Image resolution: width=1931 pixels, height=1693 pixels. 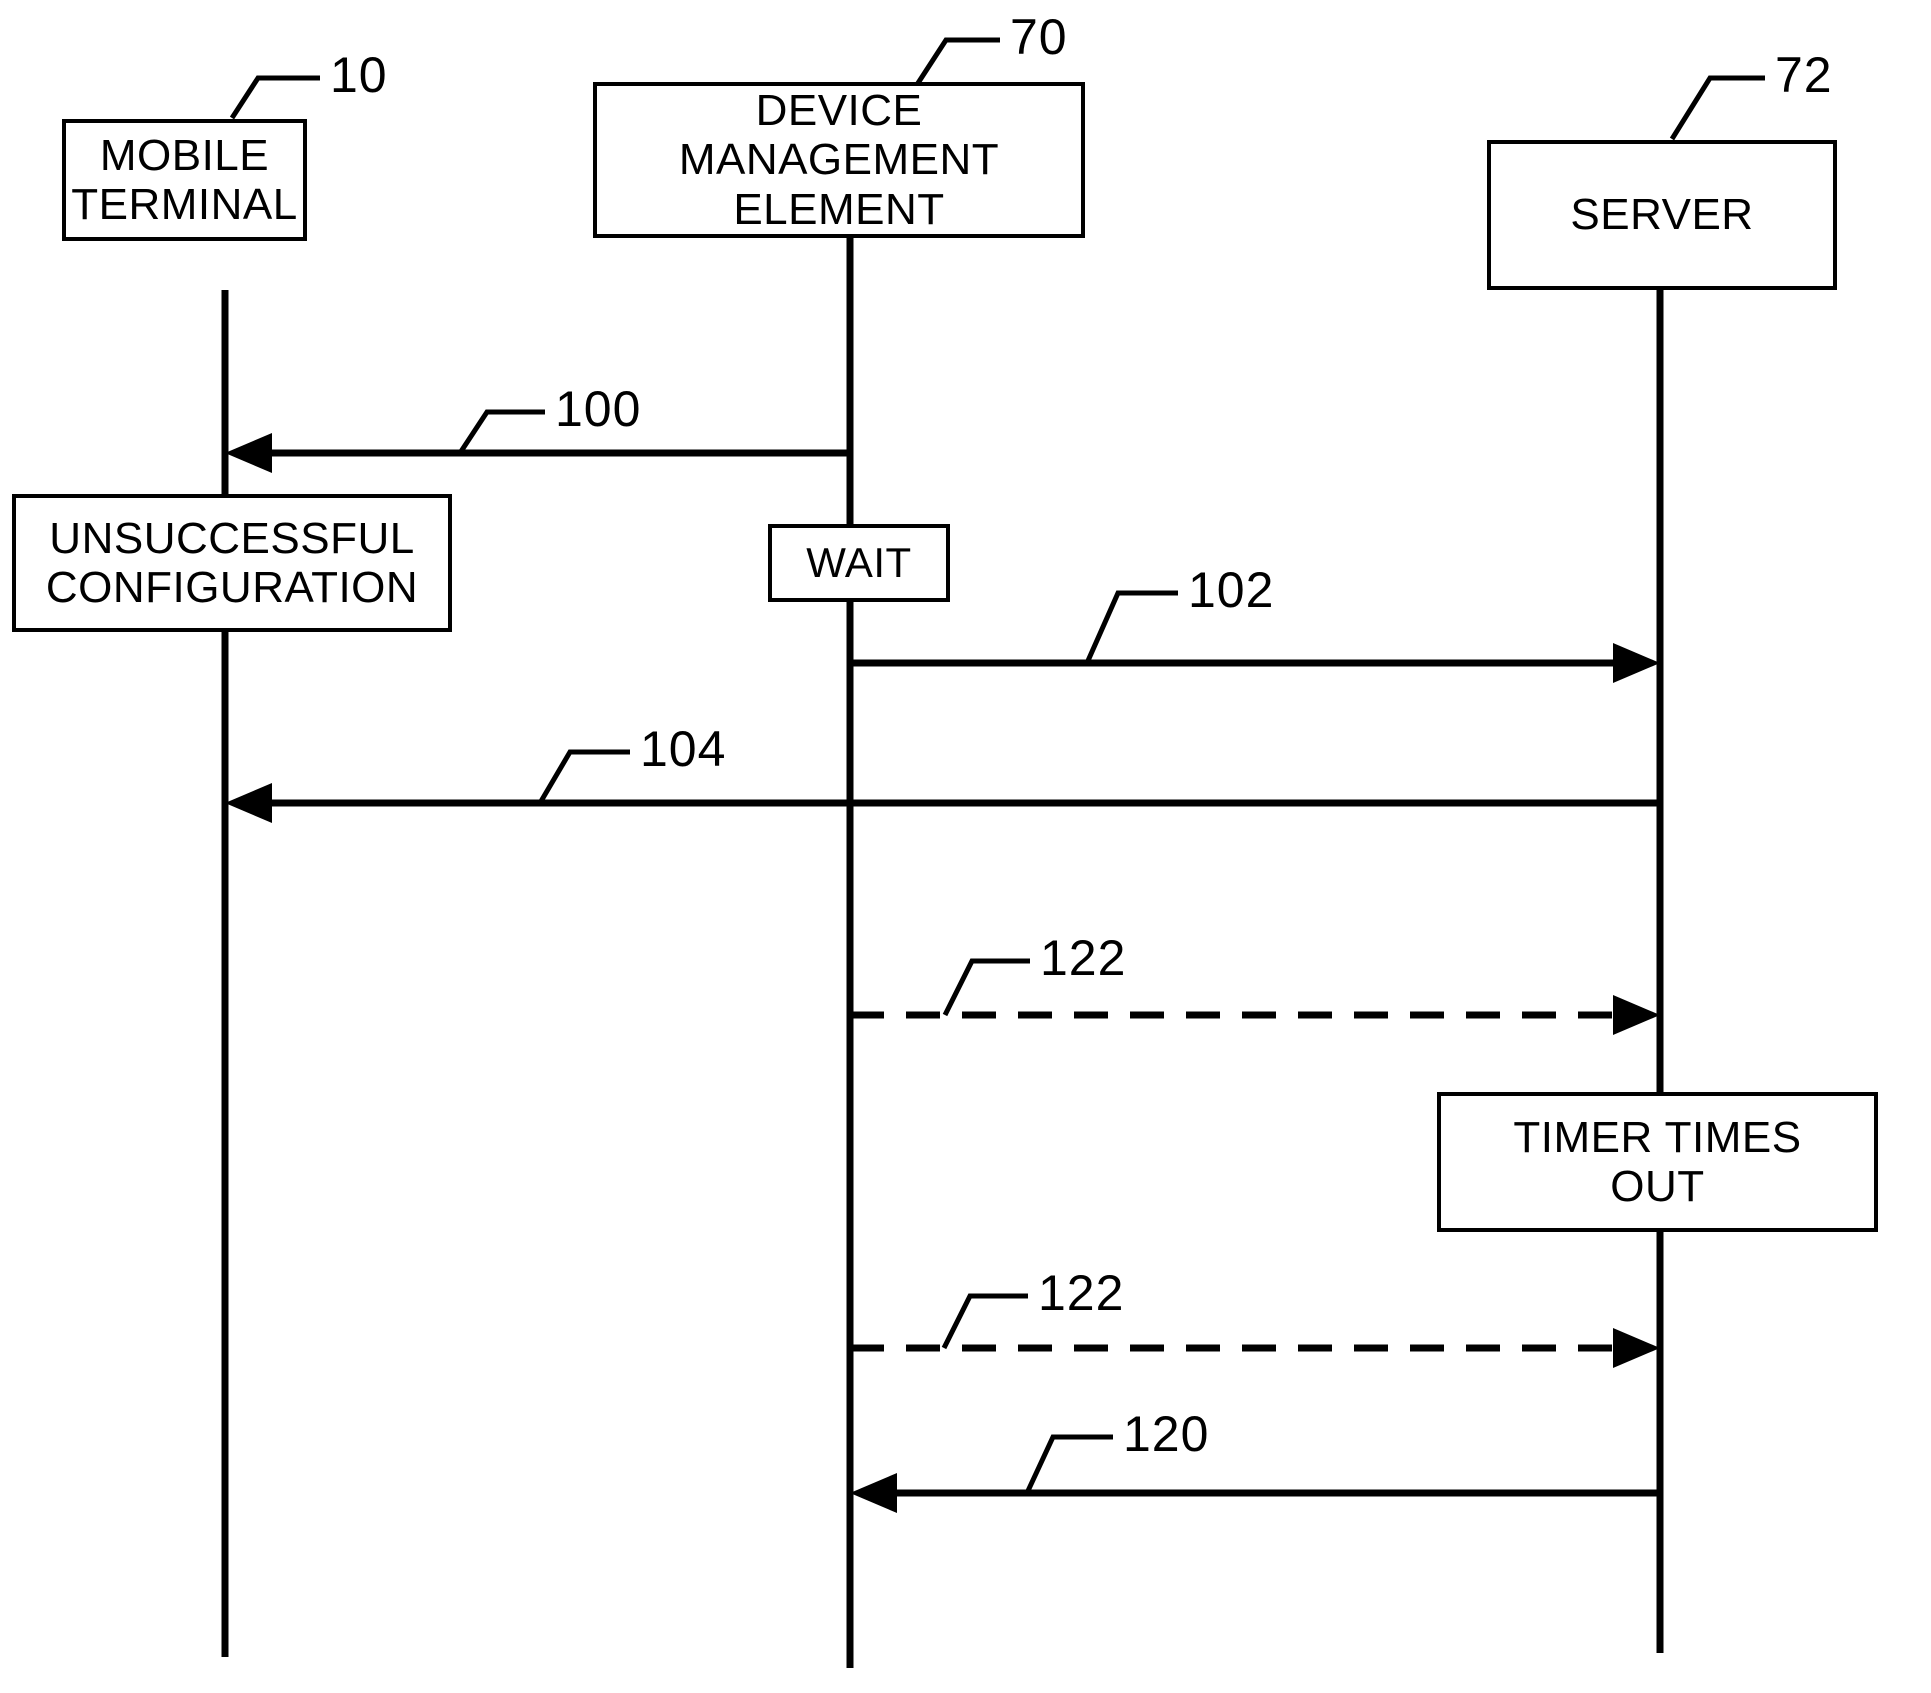 I want to click on lane-header-mobile-terminal: MOBILE TERMINAL, so click(x=184, y=180).